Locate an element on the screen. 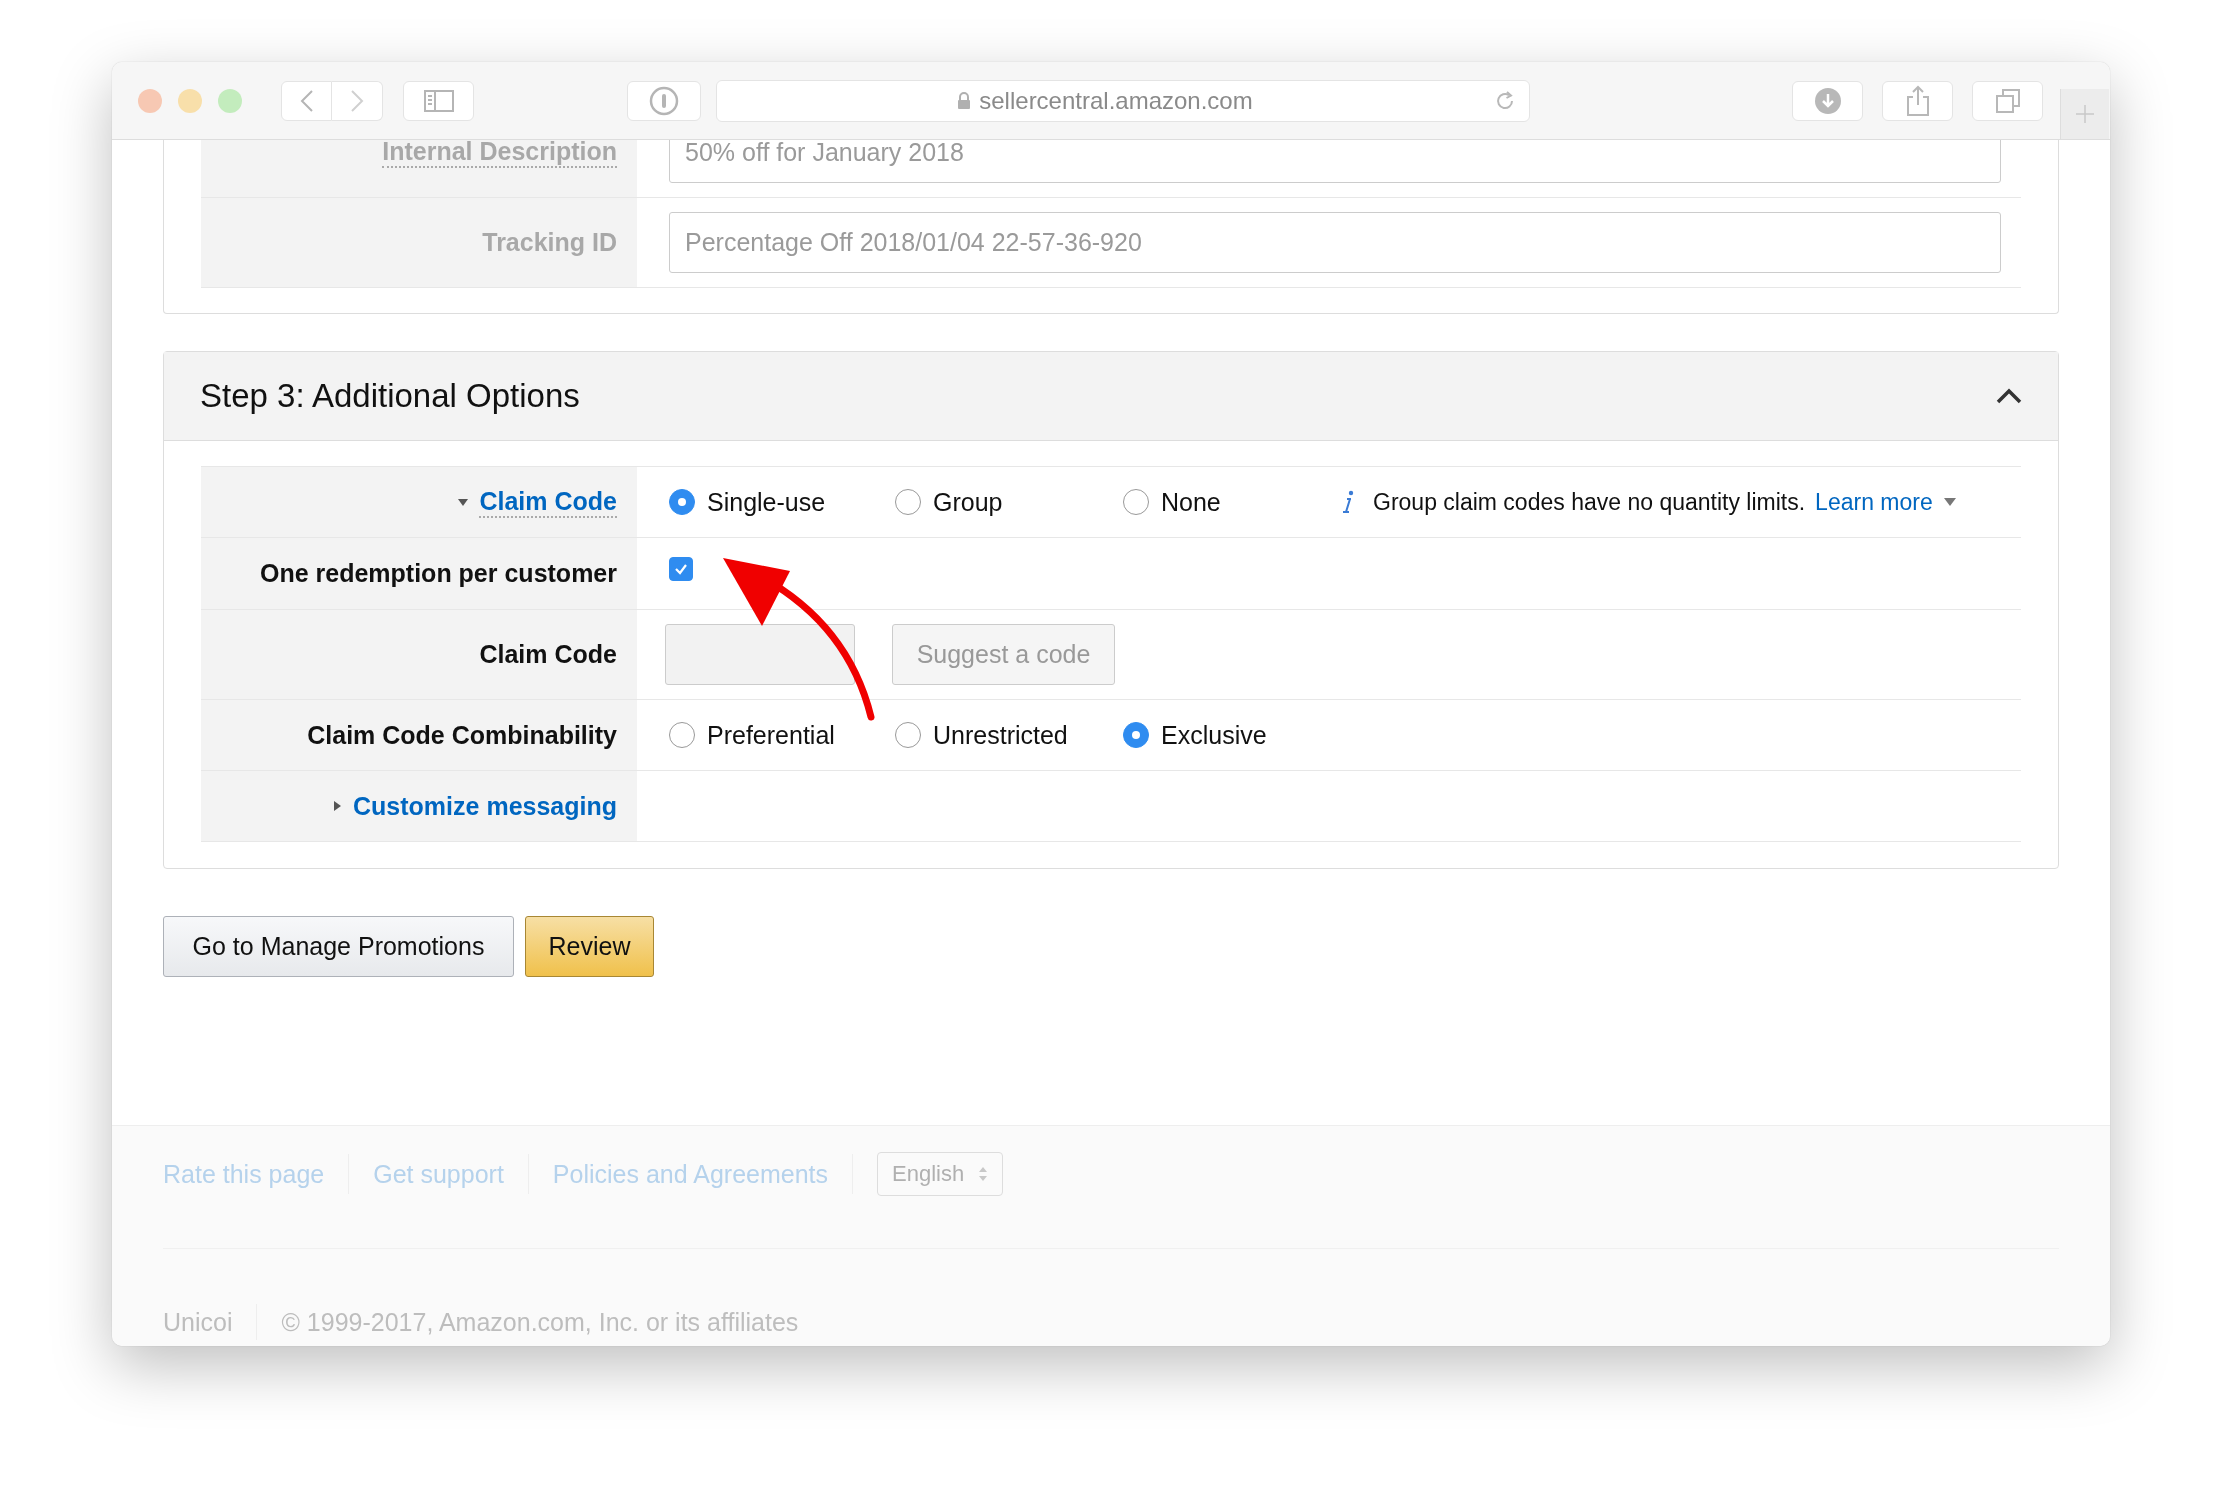  password-button is located at coordinates (664, 100).